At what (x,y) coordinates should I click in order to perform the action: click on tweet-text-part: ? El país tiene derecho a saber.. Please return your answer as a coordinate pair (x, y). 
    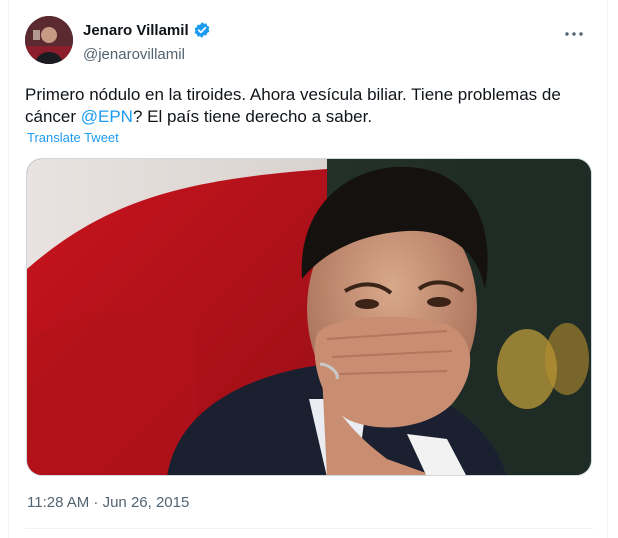
    Looking at the image, I should click on (252, 116).